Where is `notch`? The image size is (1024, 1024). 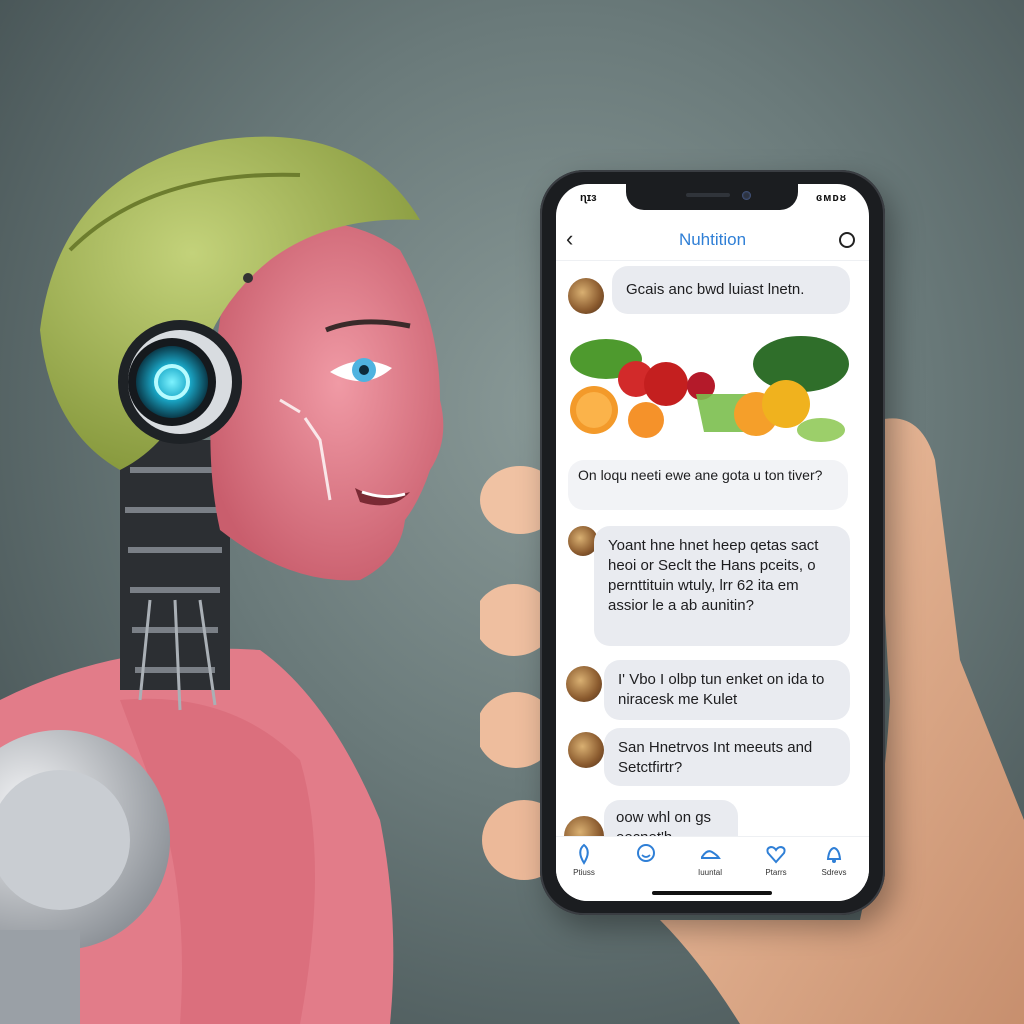
notch is located at coordinates (712, 197).